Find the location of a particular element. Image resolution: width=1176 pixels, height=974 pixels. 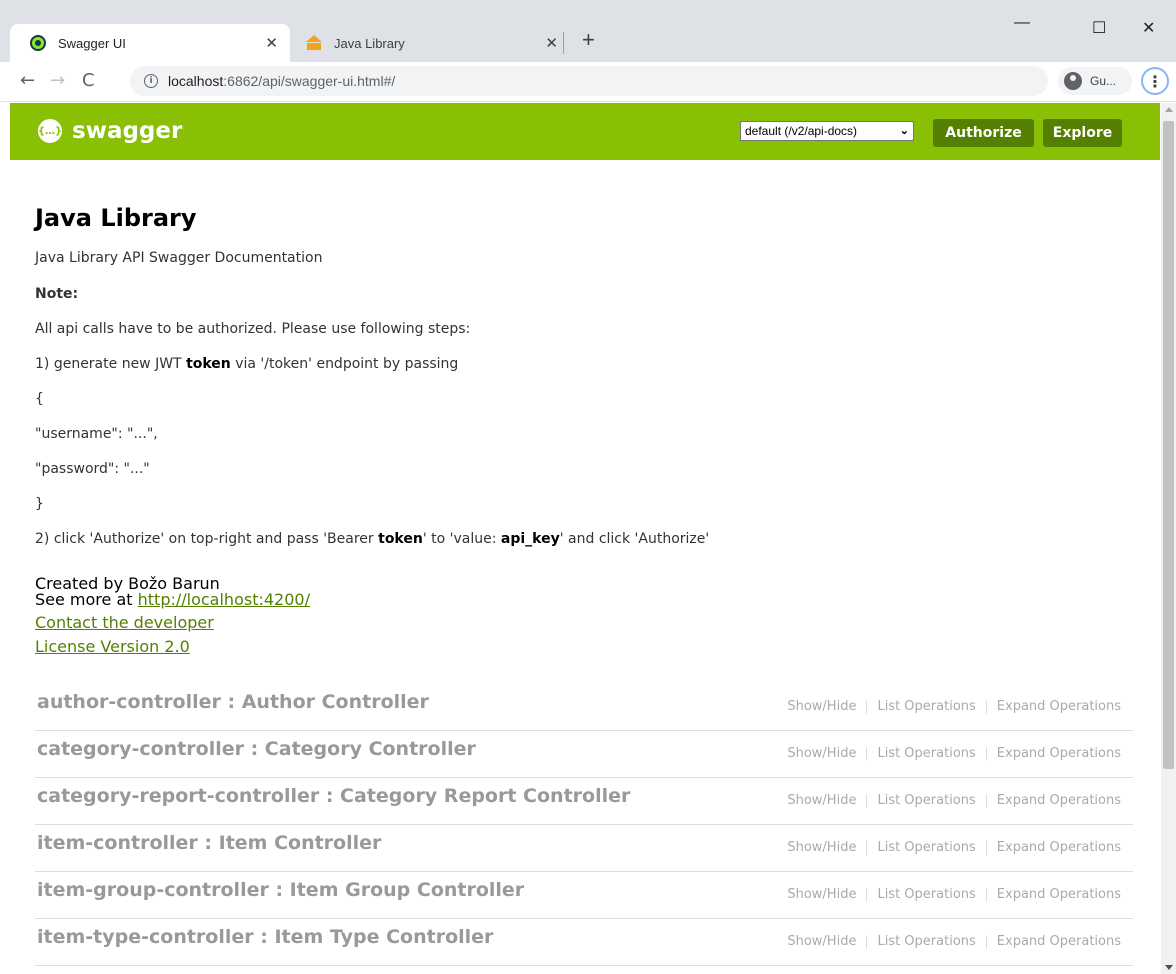

explore-button: Explore is located at coordinates (1082, 133).